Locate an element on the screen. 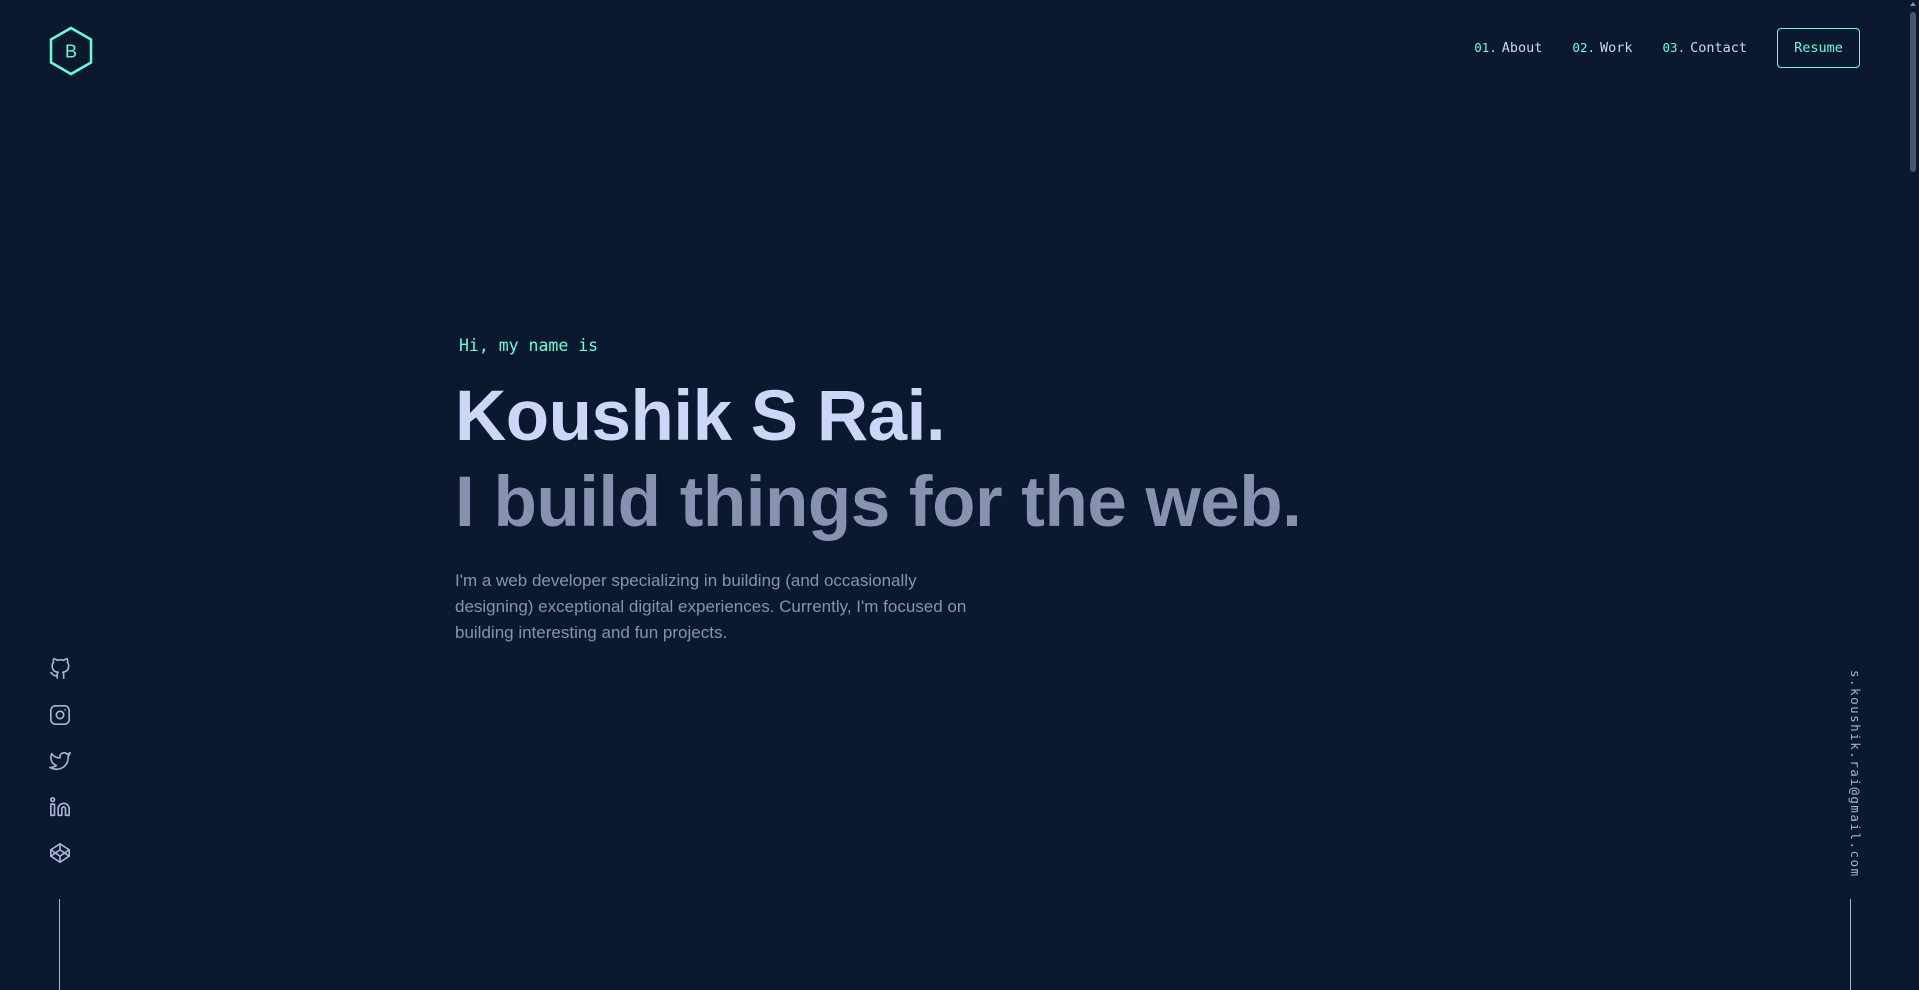 The image size is (1919, 990). nav-number: 01. is located at coordinates (1485, 47).